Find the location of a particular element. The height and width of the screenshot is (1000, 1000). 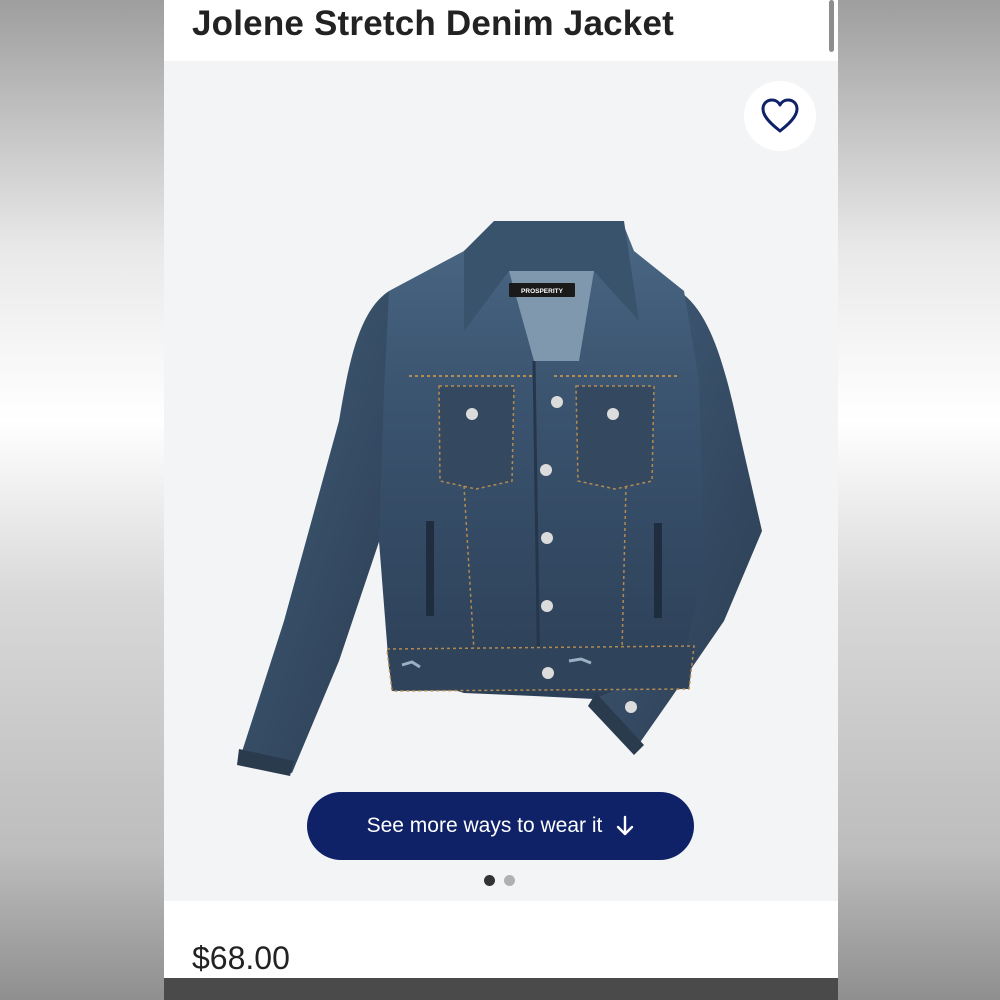

favorite-button is located at coordinates (780, 116).